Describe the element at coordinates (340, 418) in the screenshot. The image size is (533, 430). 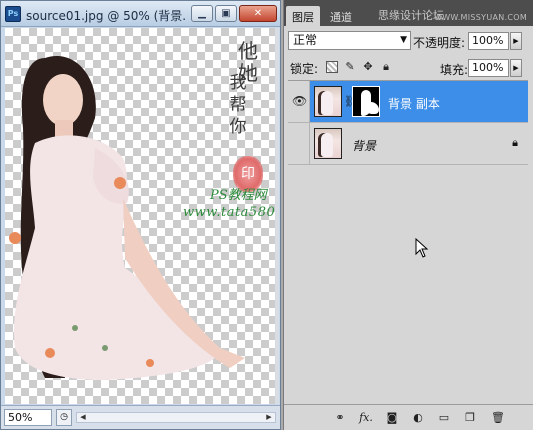
I see `link-icon: ⚭` at that location.